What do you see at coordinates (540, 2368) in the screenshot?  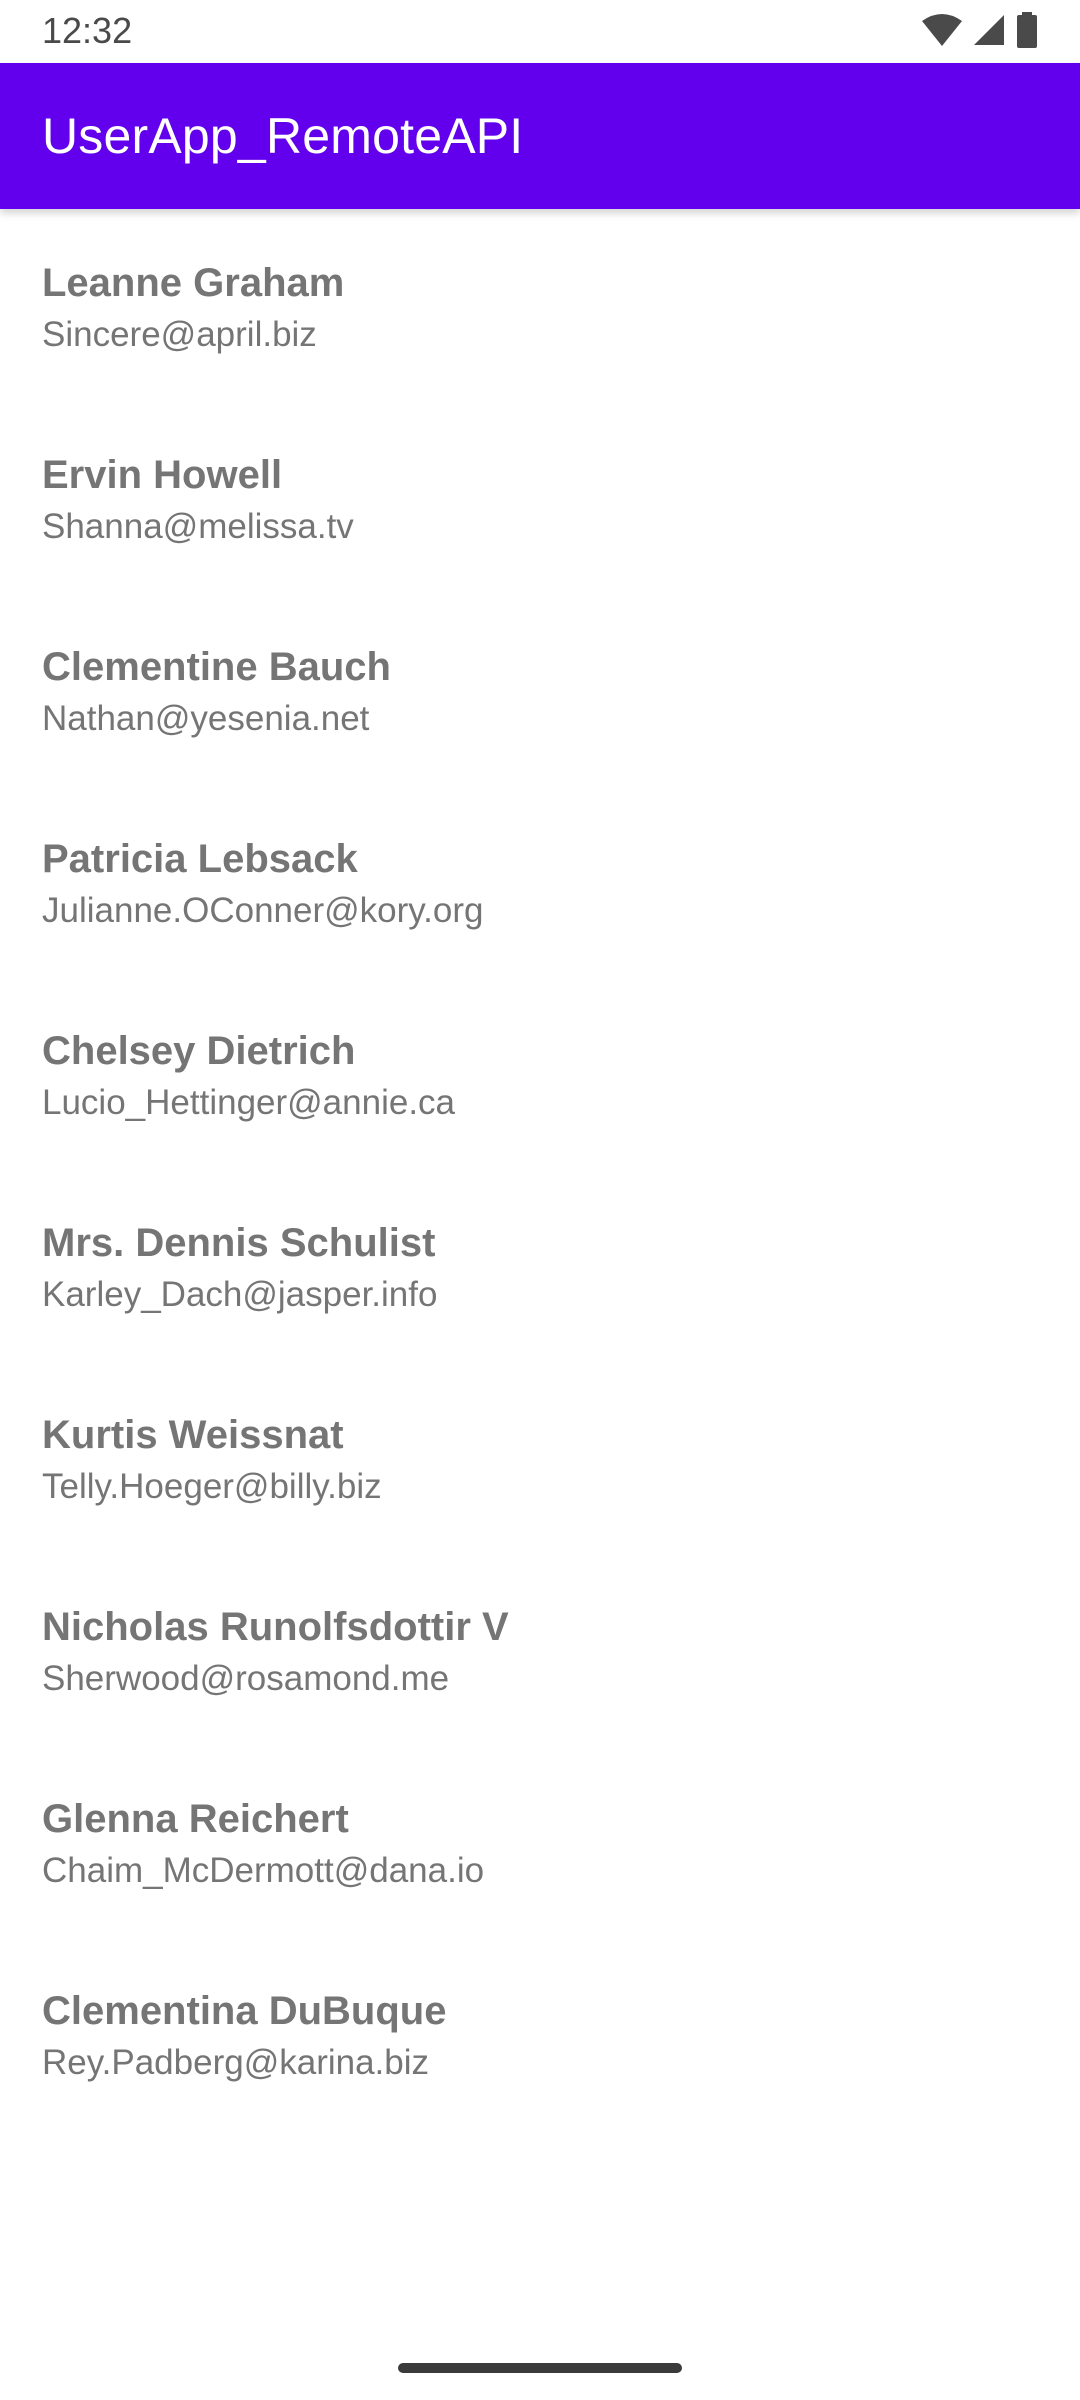 I see `gesture-nav-handle` at bounding box center [540, 2368].